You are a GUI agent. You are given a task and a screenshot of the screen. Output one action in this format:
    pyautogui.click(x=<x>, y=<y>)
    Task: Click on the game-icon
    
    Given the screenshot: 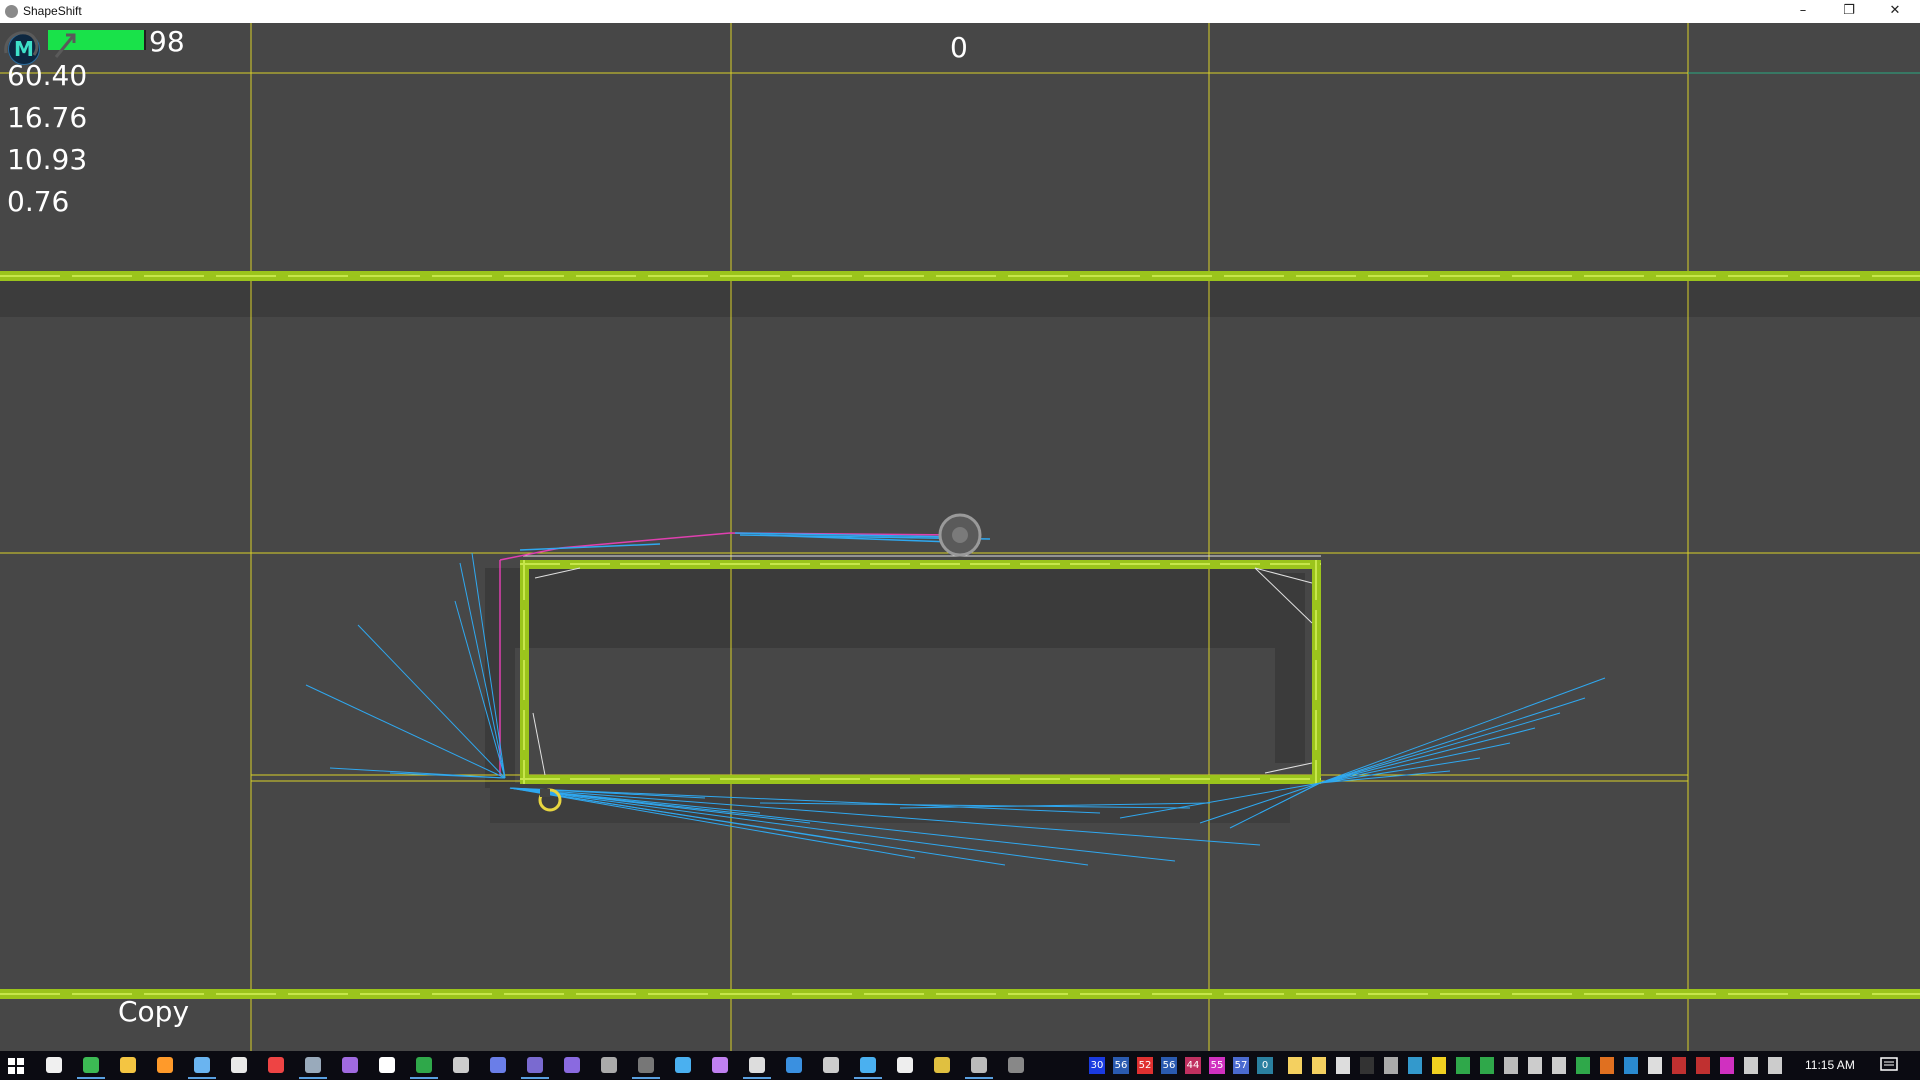 What is the action you would take?
    pyautogui.click(x=276, y=1065)
    